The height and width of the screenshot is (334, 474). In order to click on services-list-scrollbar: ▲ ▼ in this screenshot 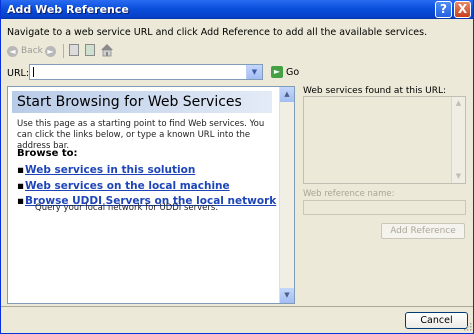, I will do `click(458, 140)`.